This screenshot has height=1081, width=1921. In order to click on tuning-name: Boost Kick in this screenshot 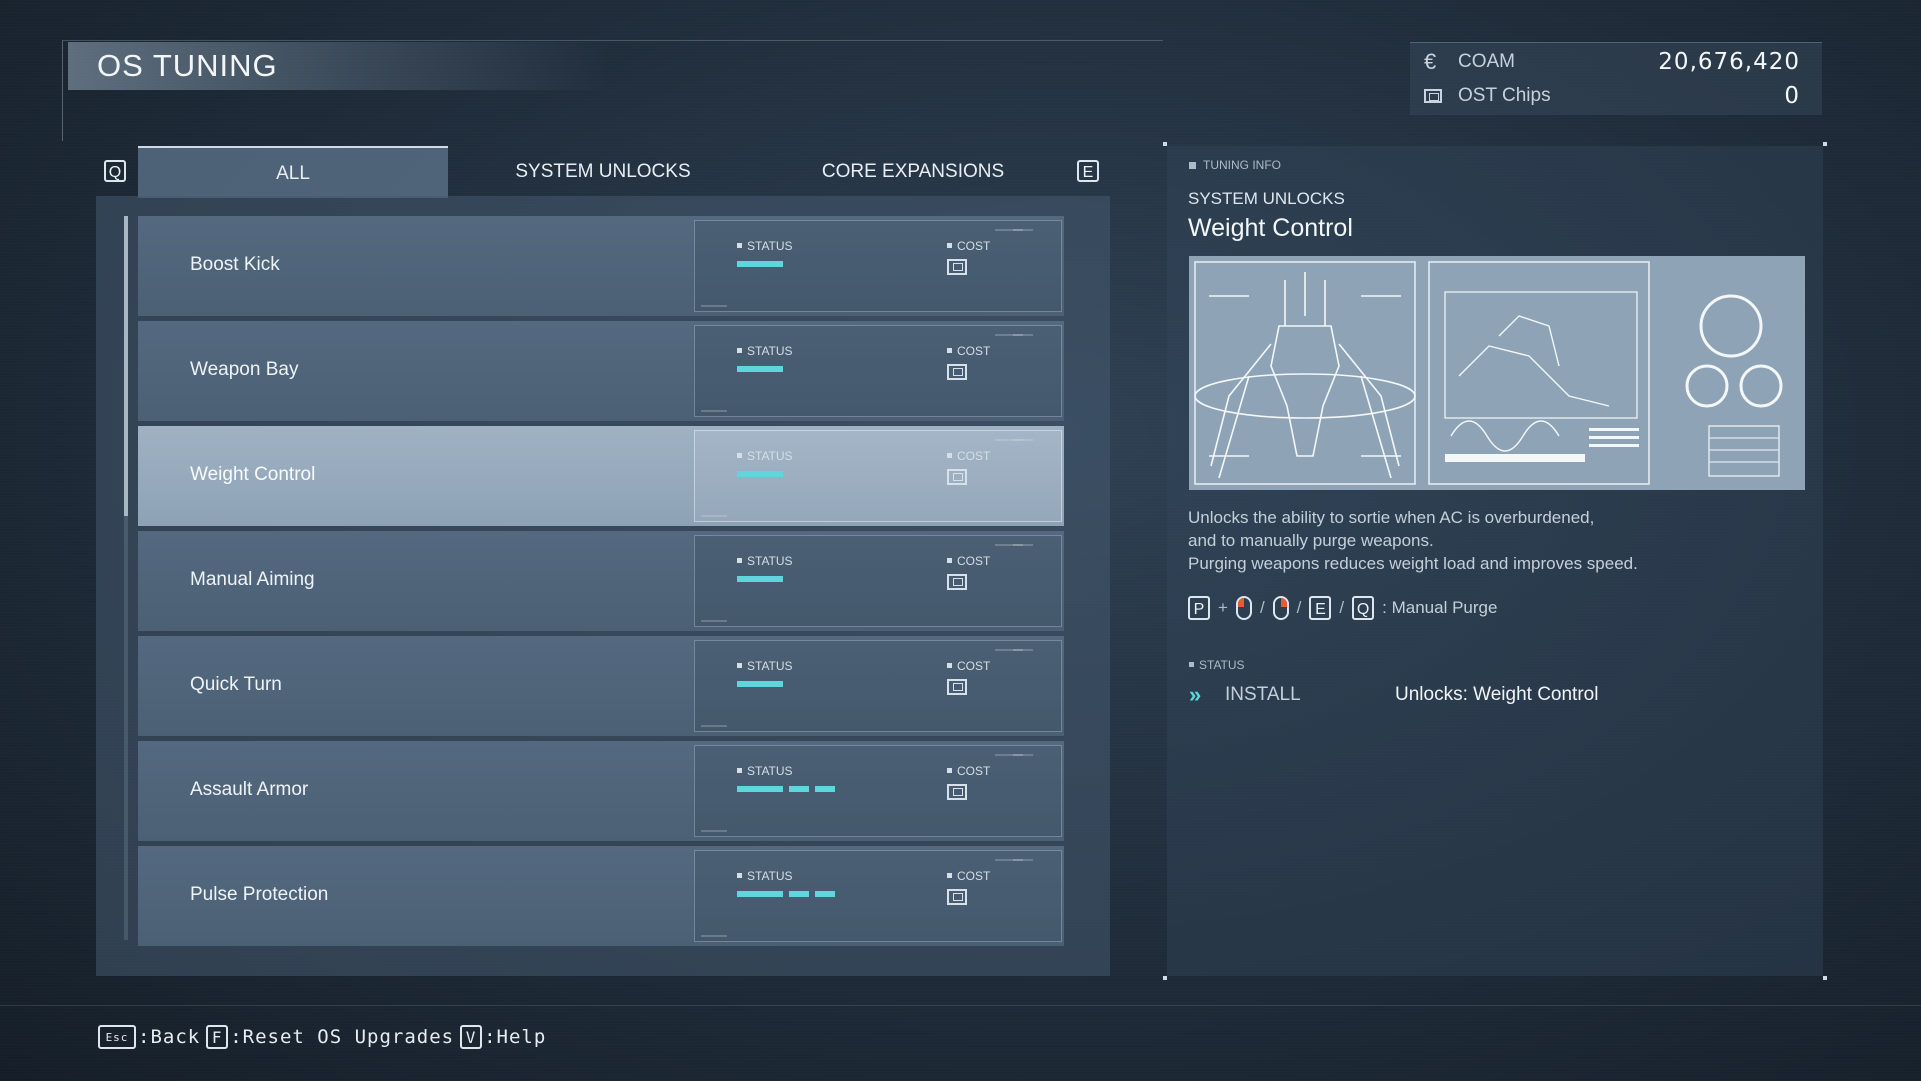, I will do `click(235, 264)`.